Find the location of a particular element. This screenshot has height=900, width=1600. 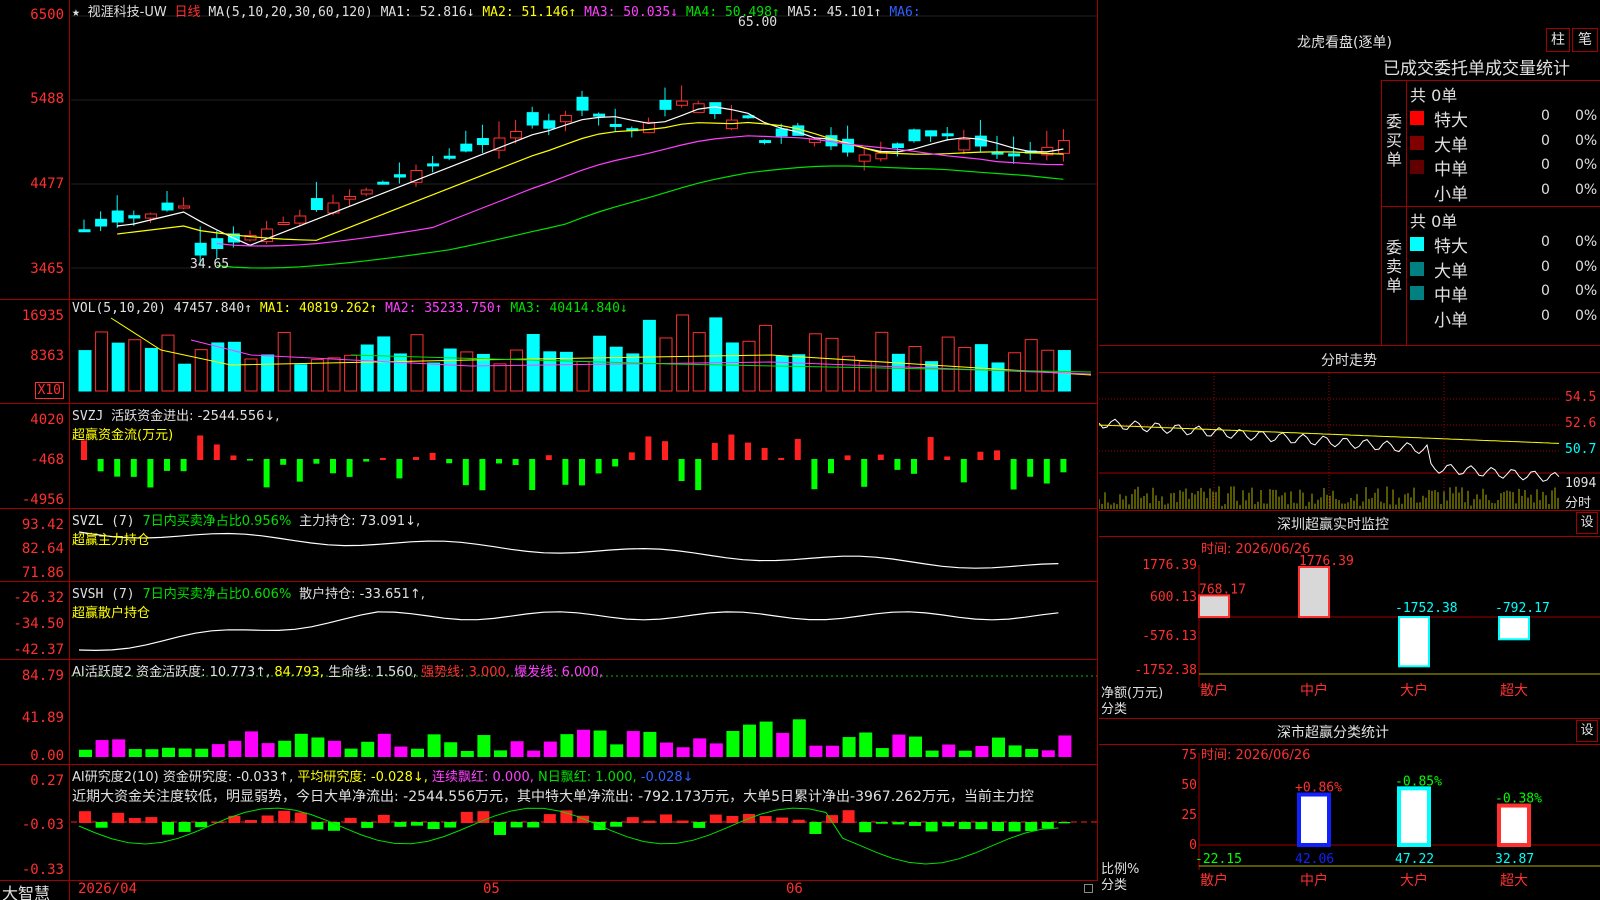

app-logo: 大智慧 is located at coordinates (26, 892).